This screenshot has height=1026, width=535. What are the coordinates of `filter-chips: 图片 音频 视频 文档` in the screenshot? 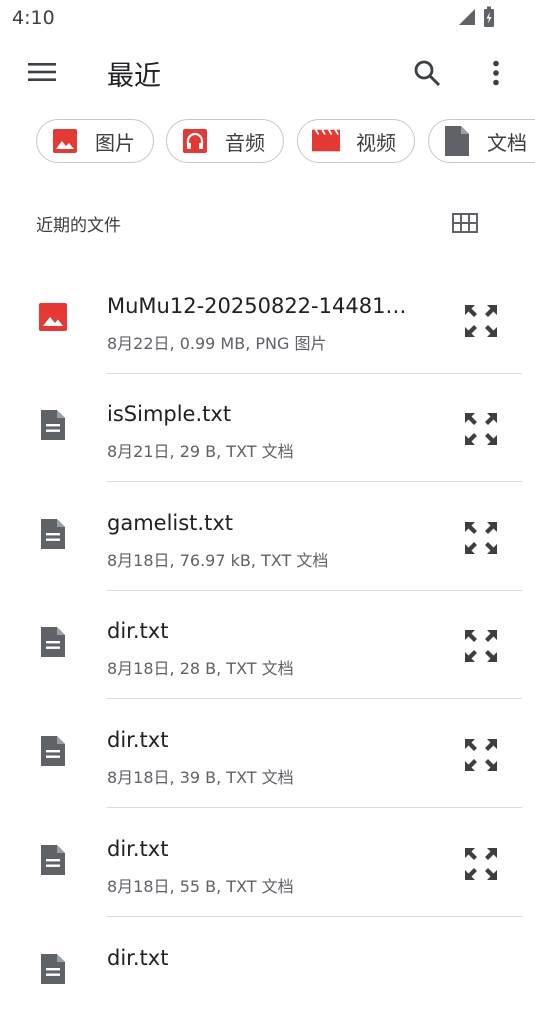 It's located at (285, 143).